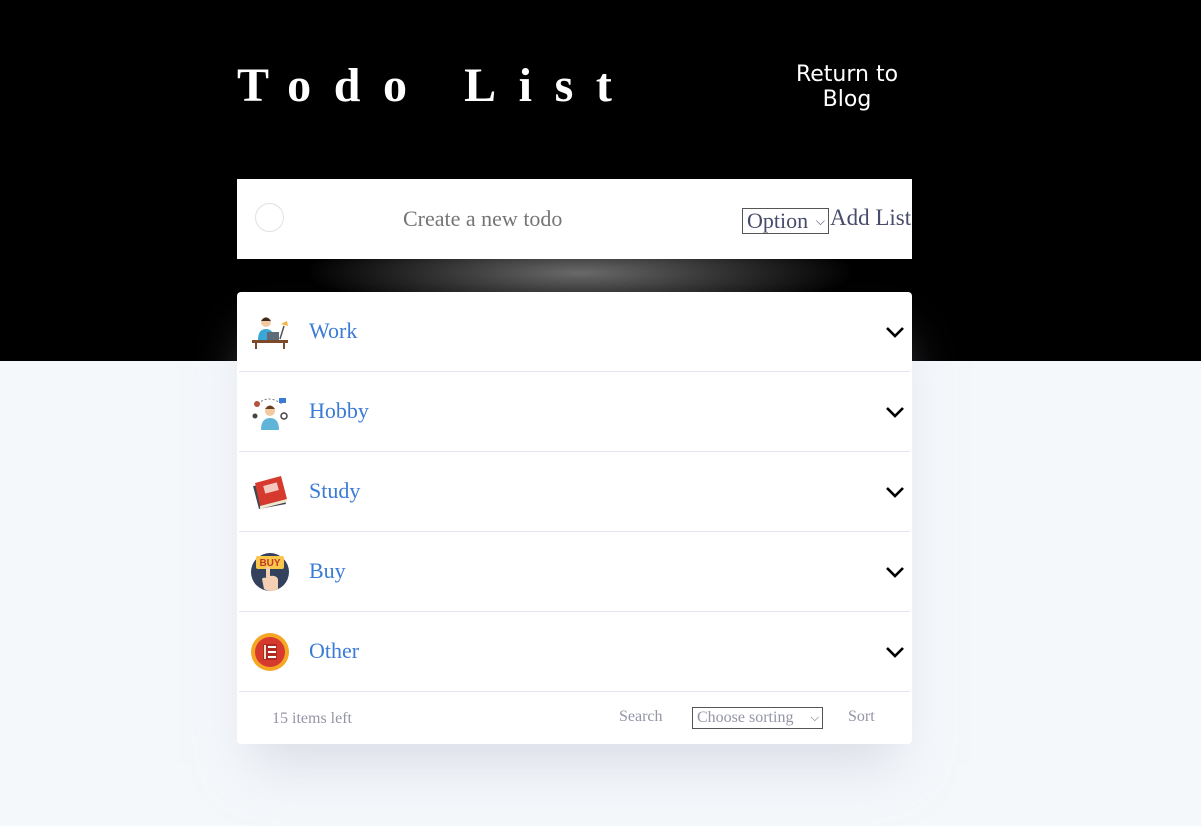 The width and height of the screenshot is (1201, 826). I want to click on list-circle-icon, so click(270, 652).